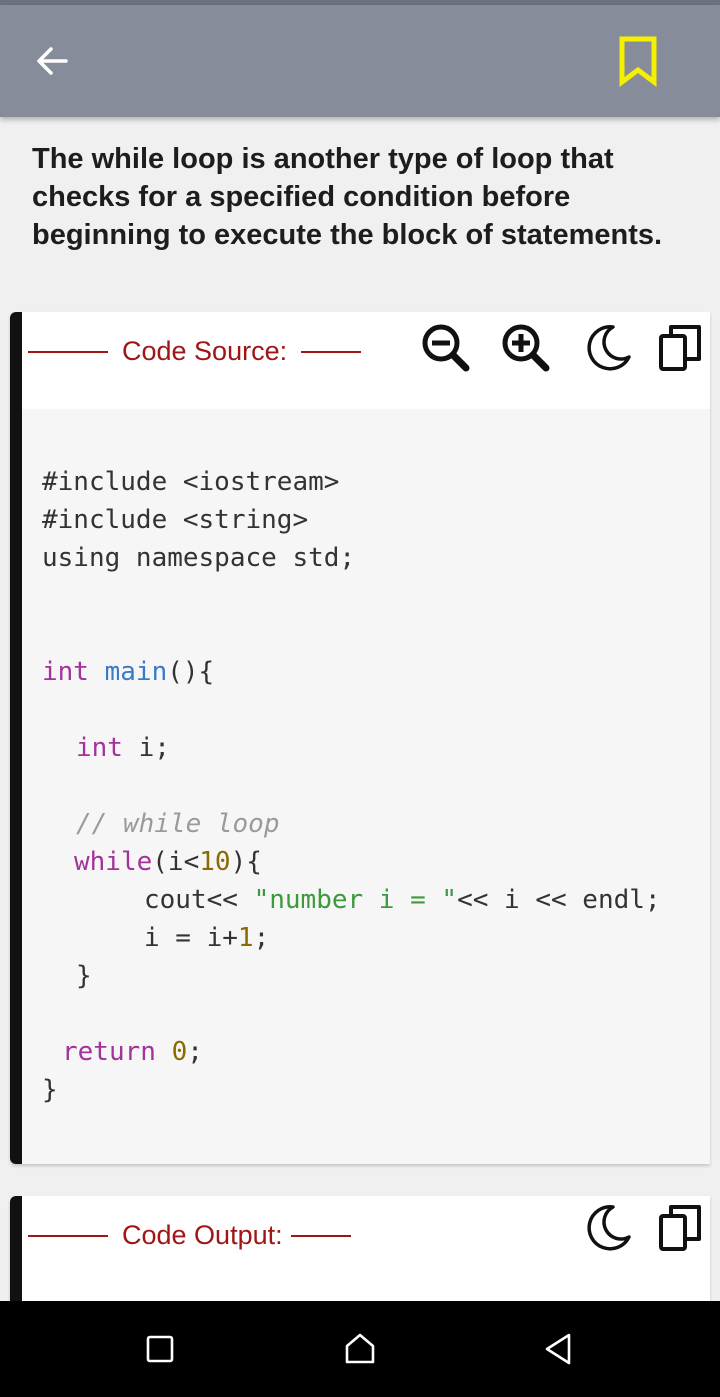  Describe the element at coordinates (50, 1090) in the screenshot. I see `code-line-close-main: }` at that location.